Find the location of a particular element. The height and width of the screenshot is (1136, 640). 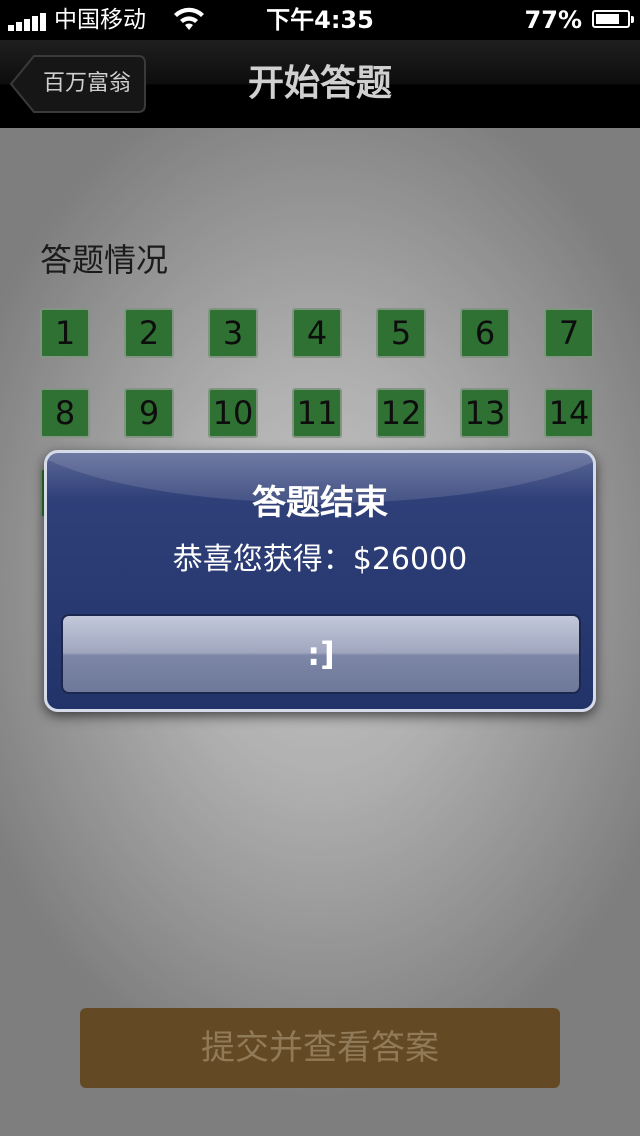

alert-title: 答题结束 is located at coordinates (320, 503).